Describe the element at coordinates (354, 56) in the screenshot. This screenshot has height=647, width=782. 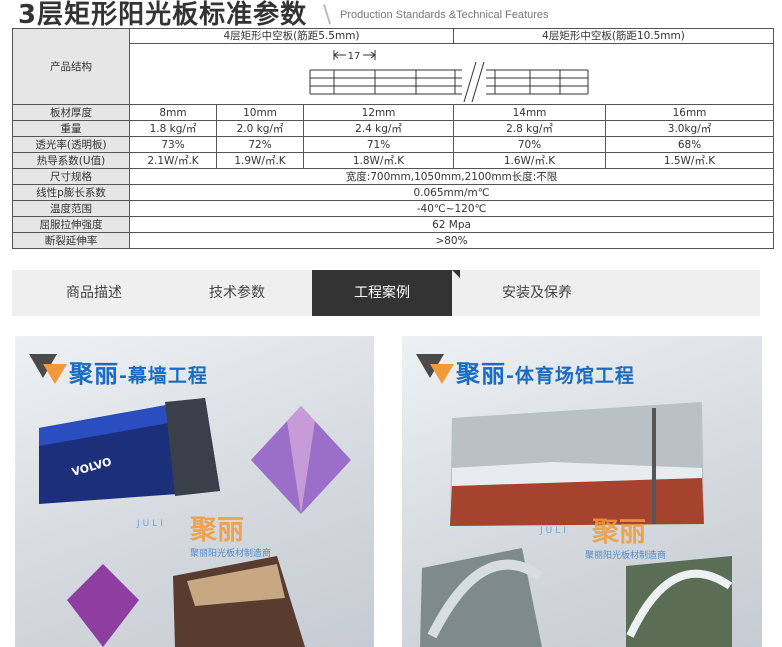
I see `rib-dimension-label: 17` at that location.